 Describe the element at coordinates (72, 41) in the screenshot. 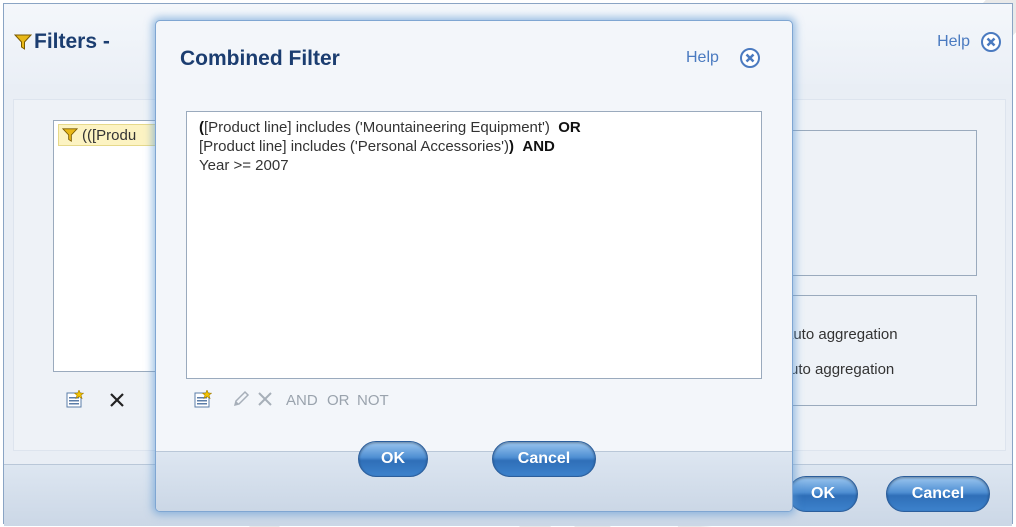

I see `filters-dialog-title: Filters -` at that location.